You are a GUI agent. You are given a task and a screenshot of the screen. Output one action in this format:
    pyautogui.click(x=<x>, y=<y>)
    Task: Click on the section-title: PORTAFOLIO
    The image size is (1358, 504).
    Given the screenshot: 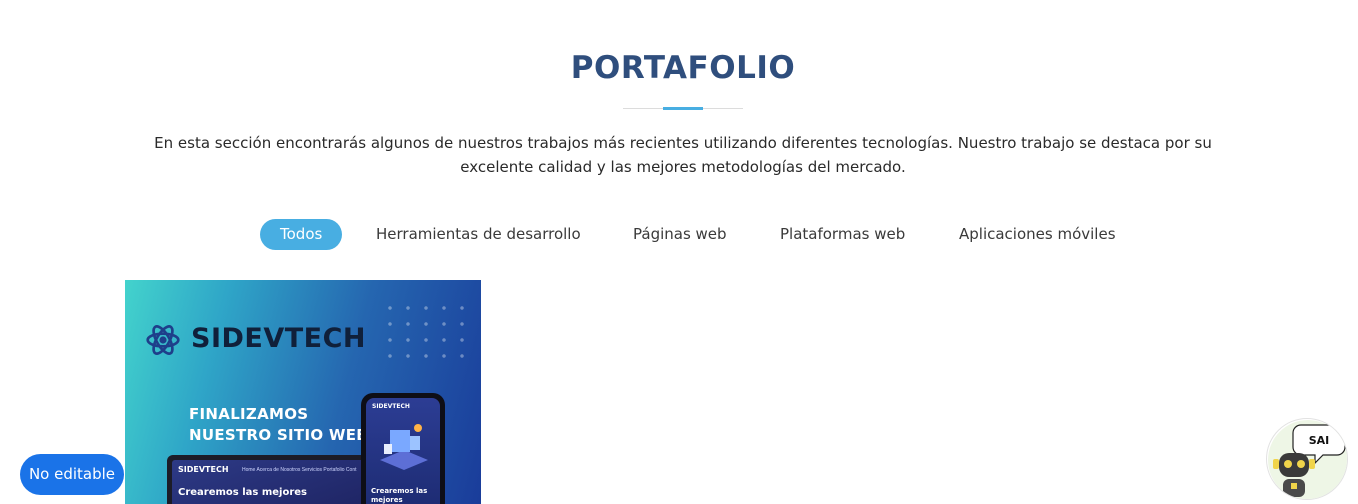 What is the action you would take?
    pyautogui.click(x=683, y=68)
    